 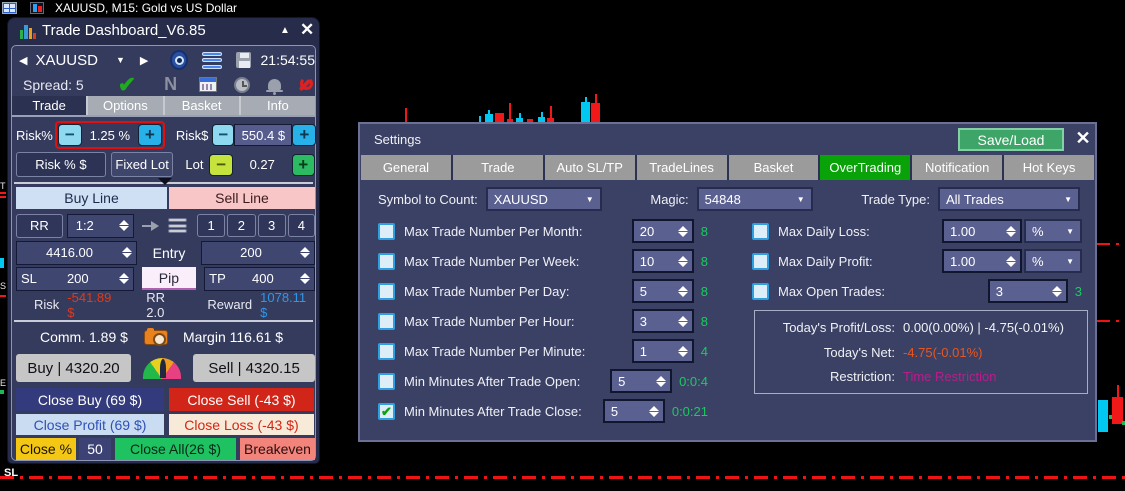 I want to click on lot-plus-button: +, so click(x=303, y=164).